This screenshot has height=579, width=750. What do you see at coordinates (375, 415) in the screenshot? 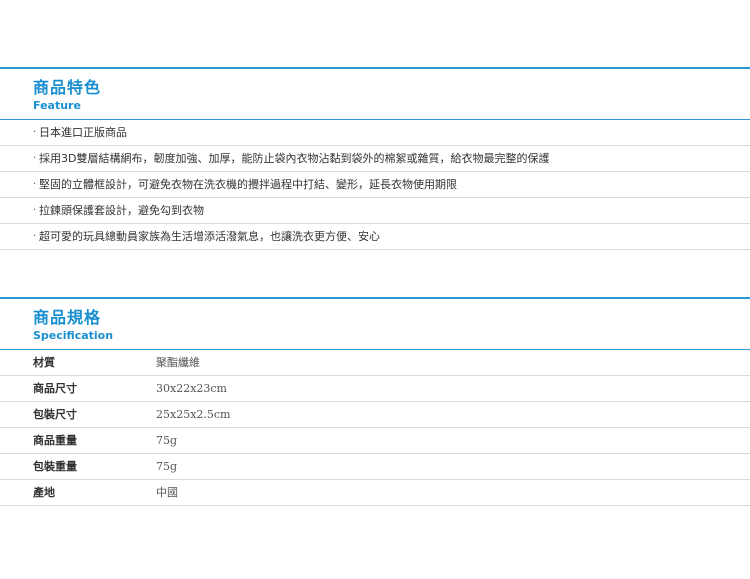
I see `spec-row: 包裝尺寸 25x25x2.5cm` at bounding box center [375, 415].